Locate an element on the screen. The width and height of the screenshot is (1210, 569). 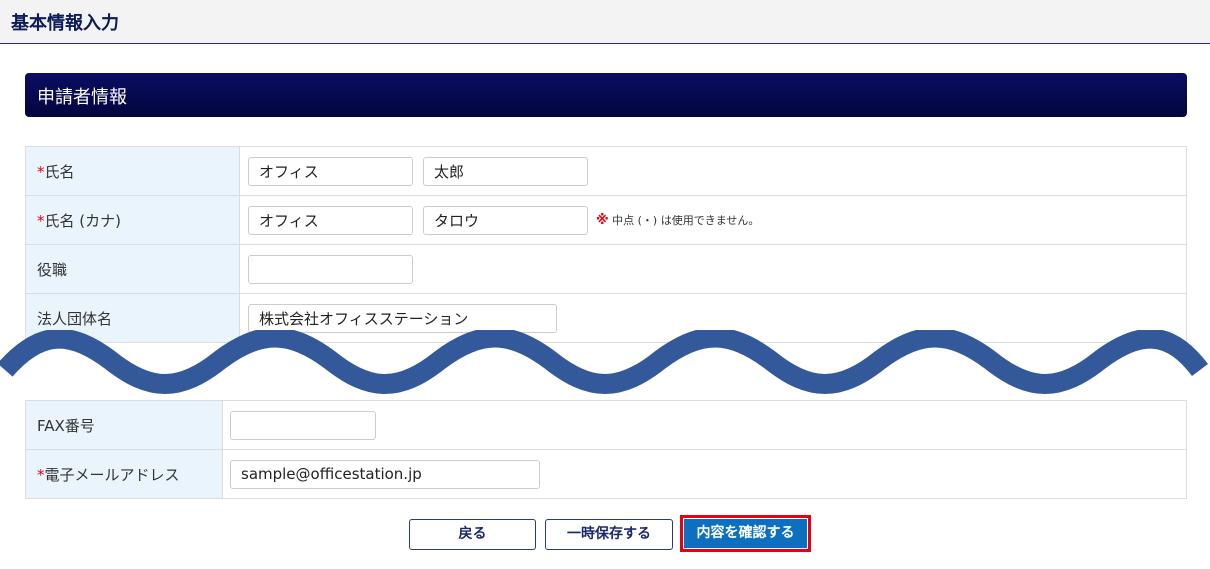
position-label: 役職 is located at coordinates (132, 269).